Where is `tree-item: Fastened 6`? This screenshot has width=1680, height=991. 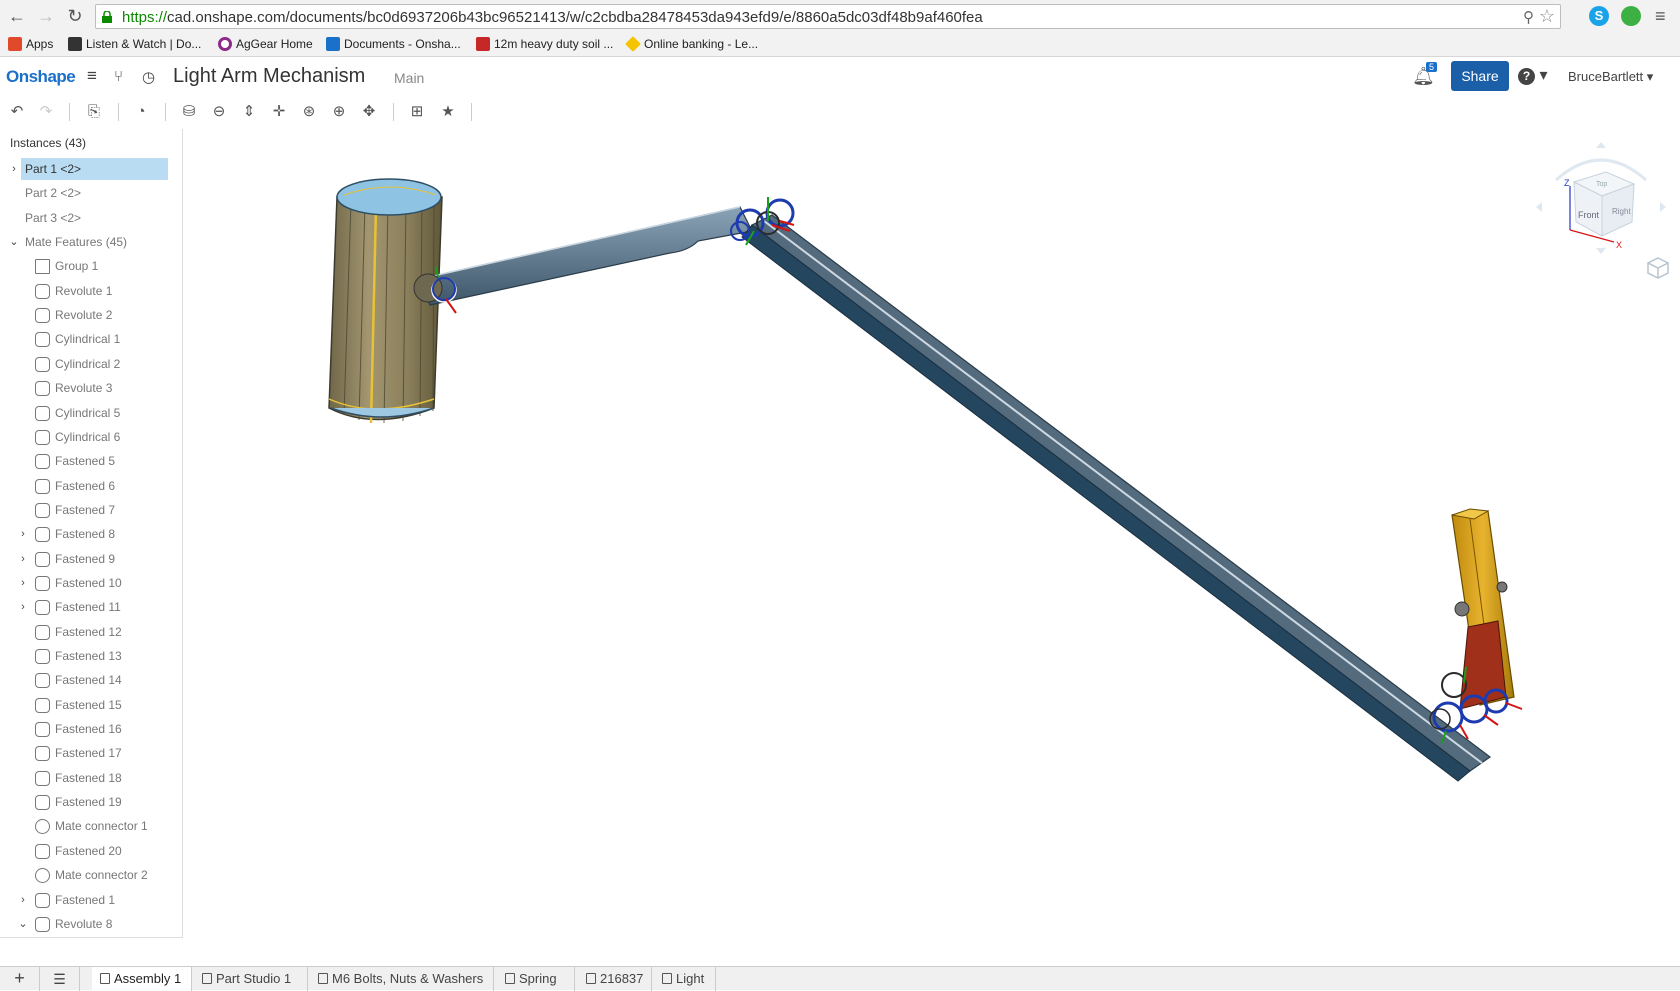
tree-item: Fastened 6 is located at coordinates (91, 486).